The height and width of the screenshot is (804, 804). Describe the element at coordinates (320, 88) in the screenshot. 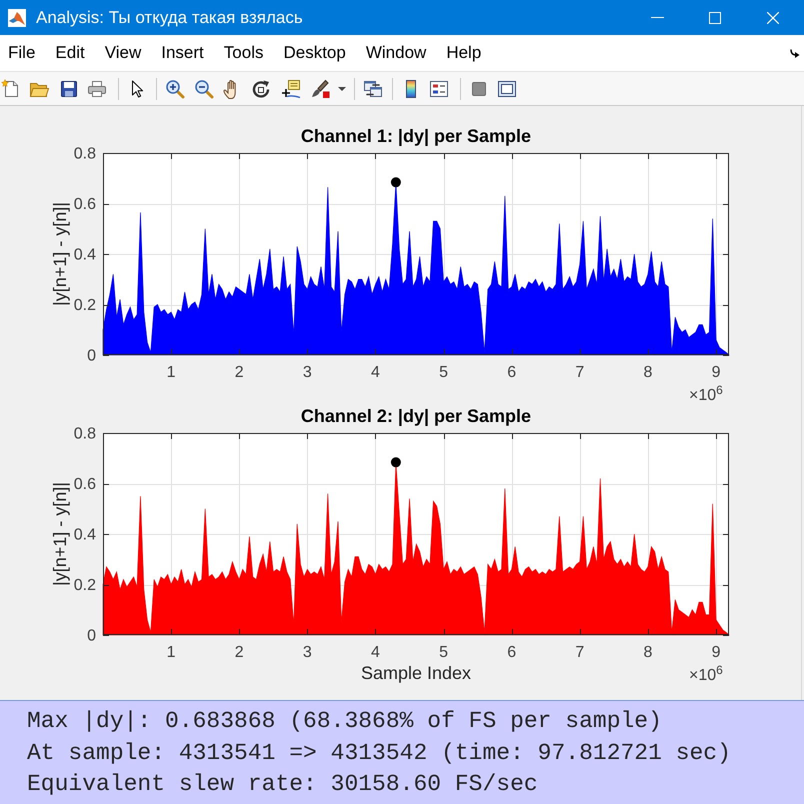

I see `brush-icon` at that location.